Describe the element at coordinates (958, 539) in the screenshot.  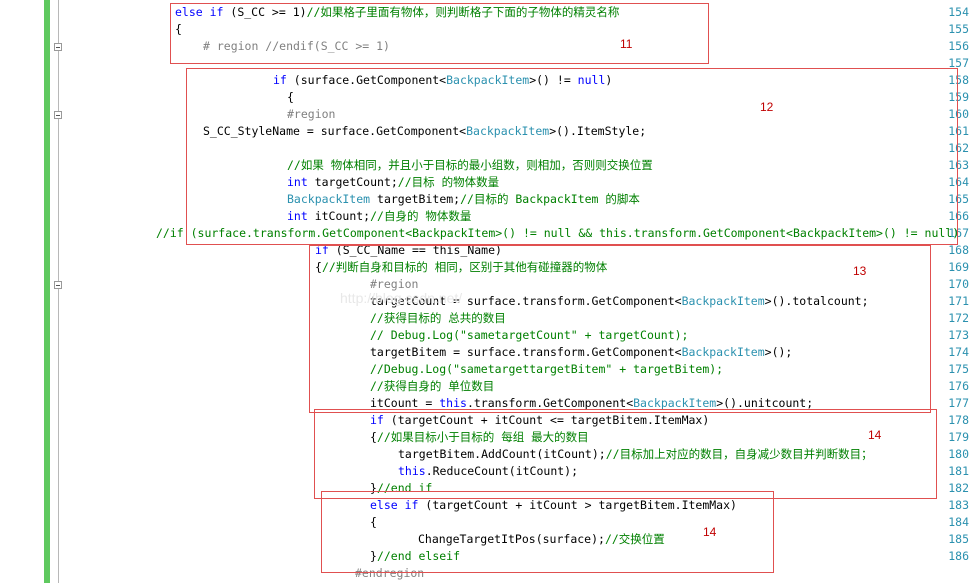
I see `line-number: 185` at that location.